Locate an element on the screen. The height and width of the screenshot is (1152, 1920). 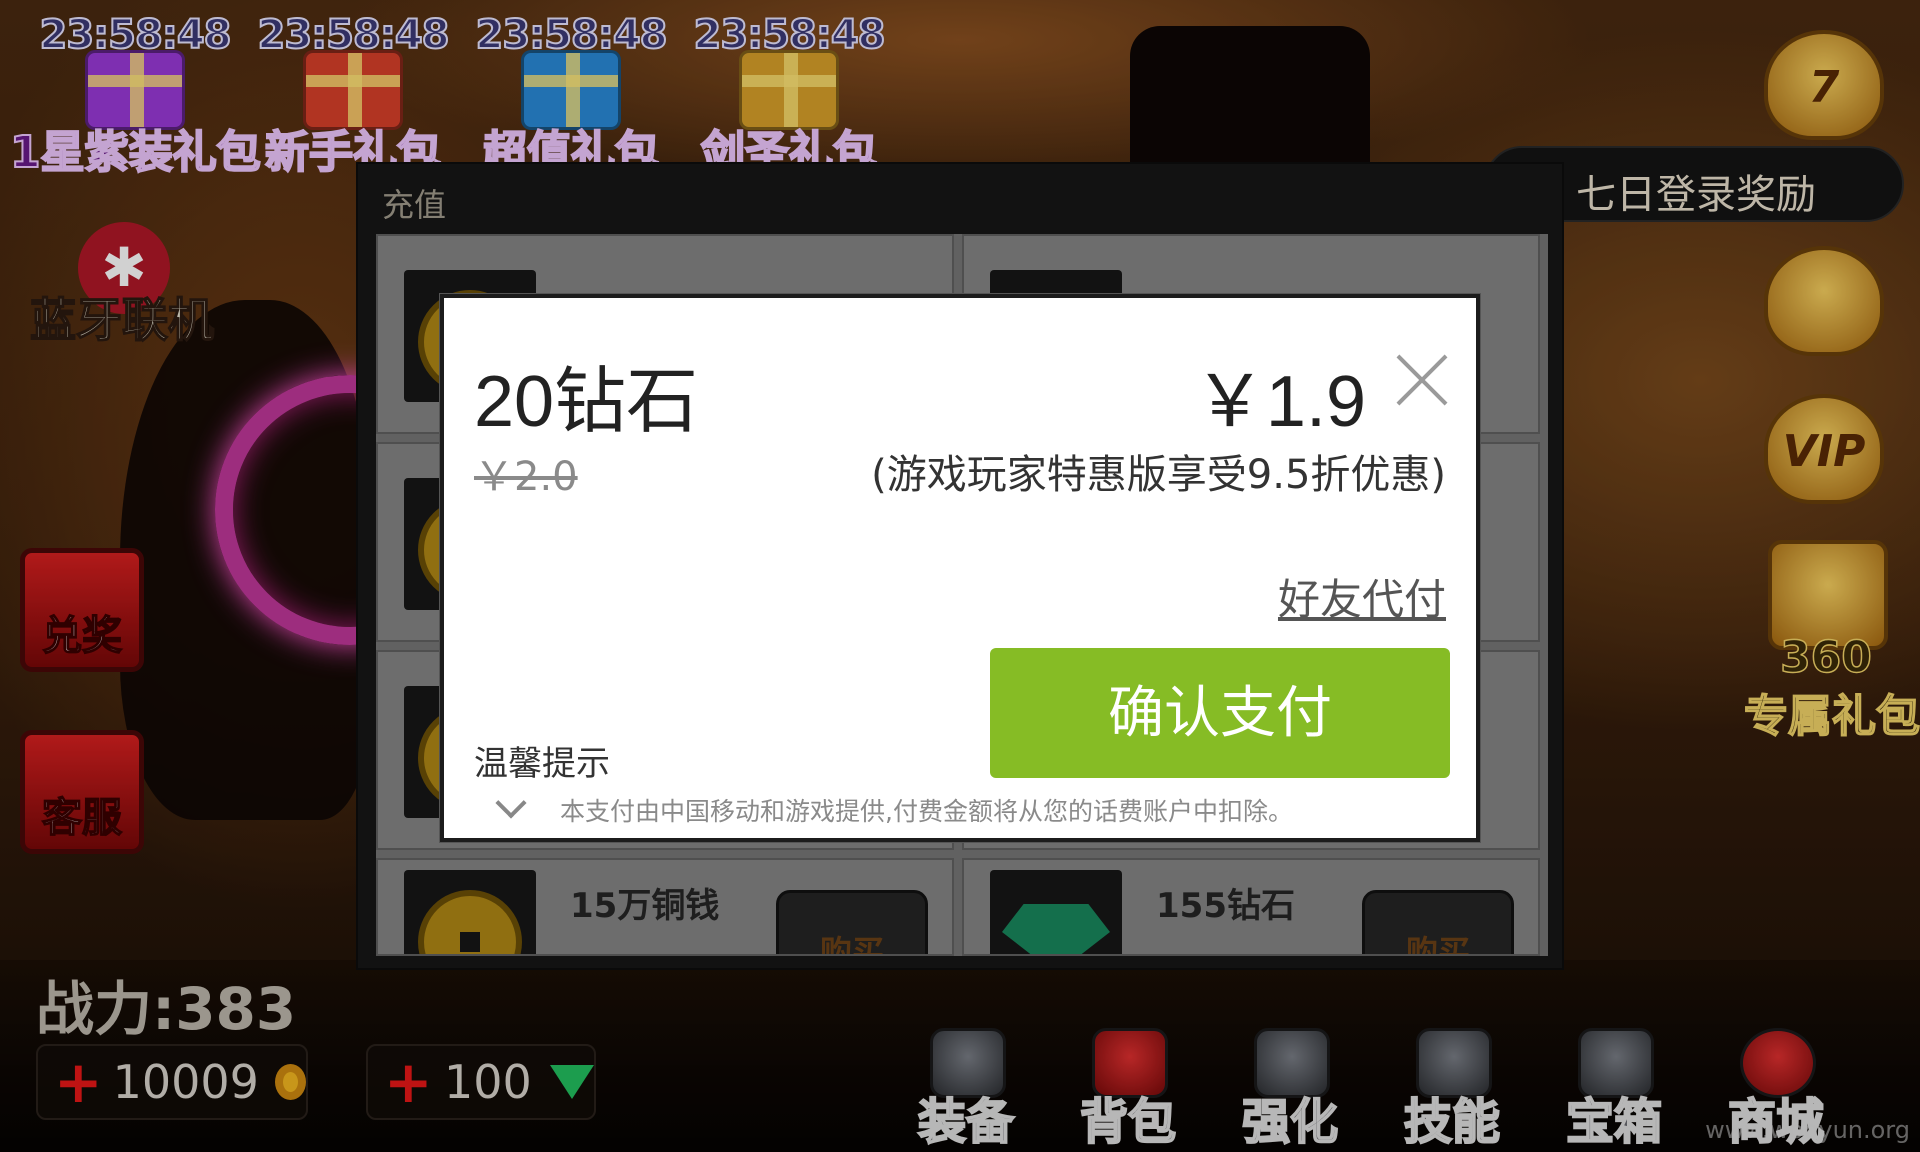
product-name: 20钻石 is located at coordinates (586, 402).